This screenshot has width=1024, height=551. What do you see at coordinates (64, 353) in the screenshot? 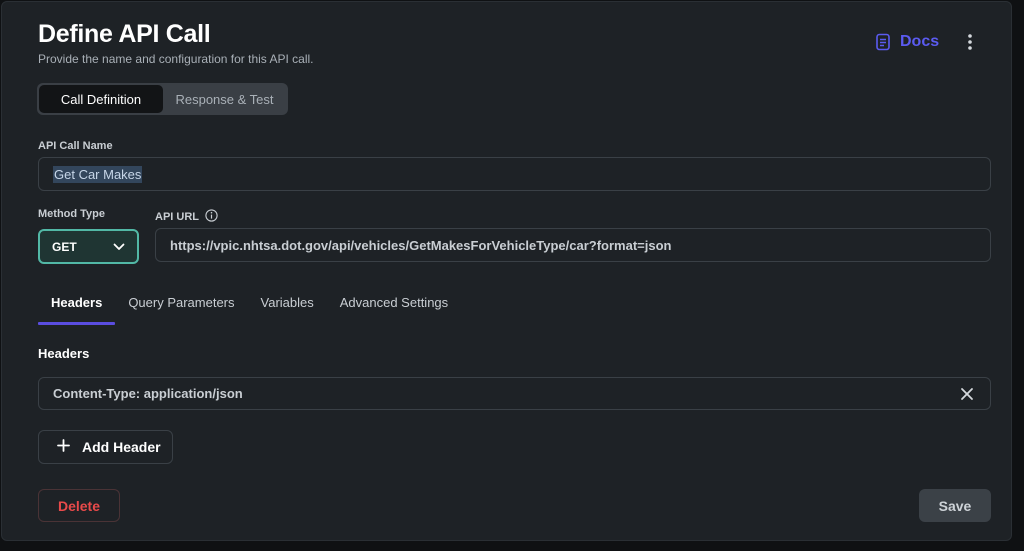
I see `headers-section-title: Headers` at bounding box center [64, 353].